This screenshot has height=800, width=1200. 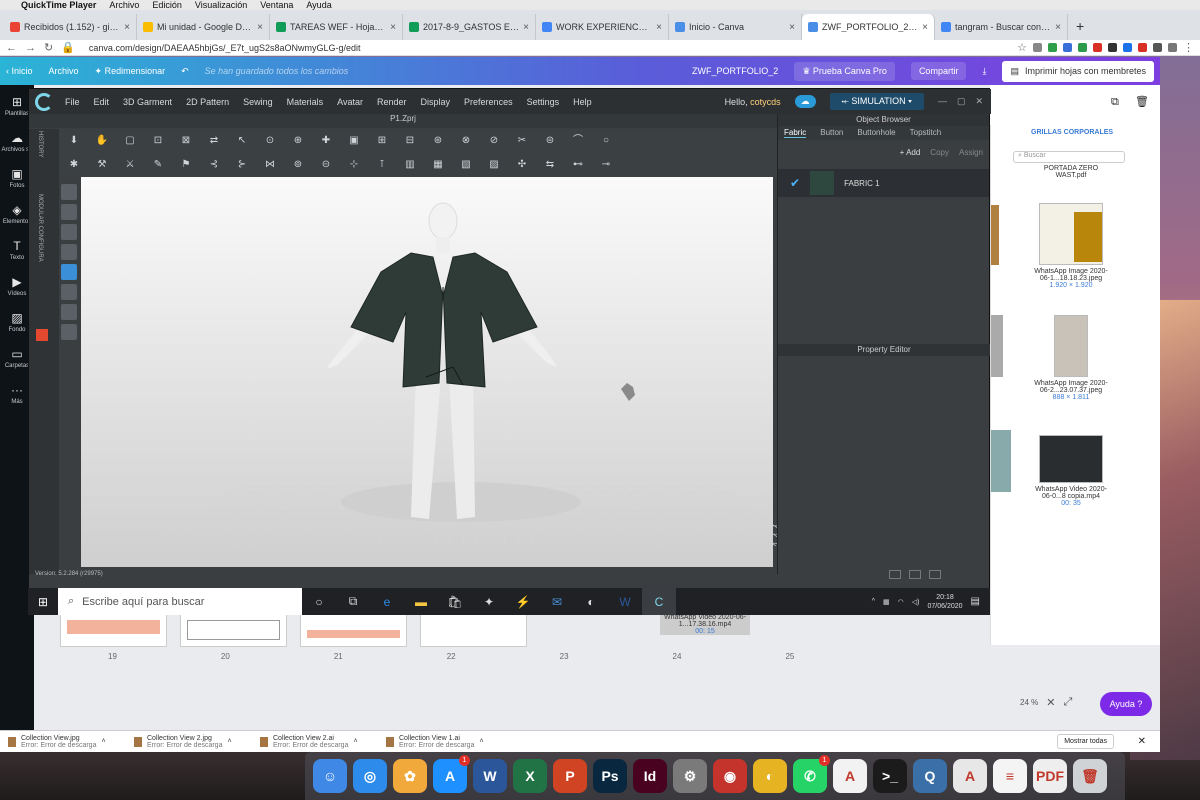 I want to click on menubar-item: Edición, so click(x=167, y=5).